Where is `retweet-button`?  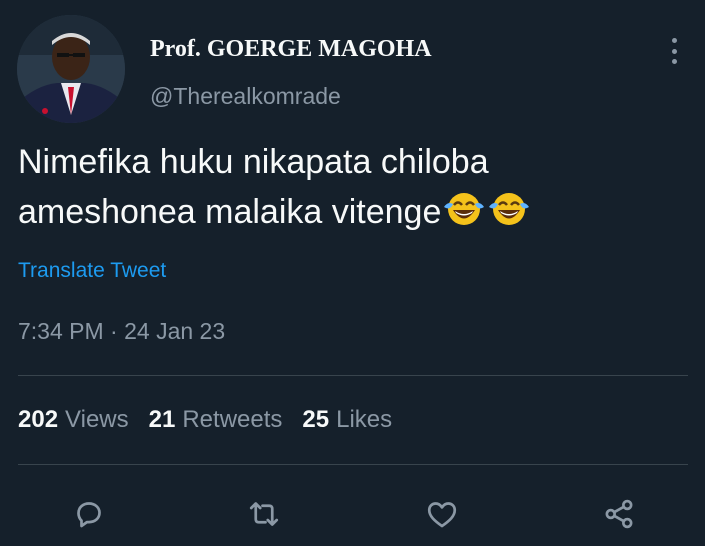 retweet-button is located at coordinates (264, 514).